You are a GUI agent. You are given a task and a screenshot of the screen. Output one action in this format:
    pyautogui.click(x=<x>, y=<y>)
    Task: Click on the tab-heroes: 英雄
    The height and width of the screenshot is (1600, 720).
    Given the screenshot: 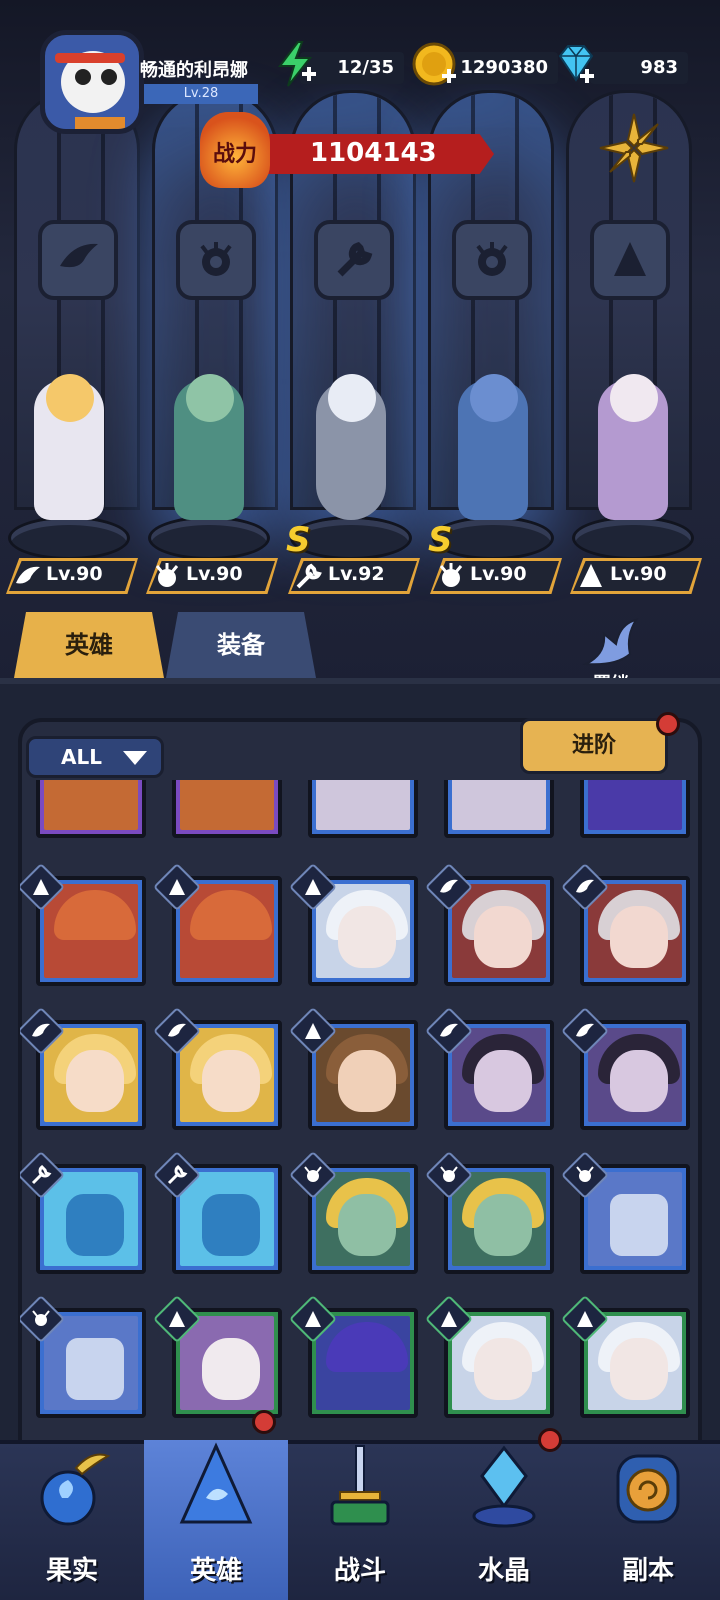 What is the action you would take?
    pyautogui.click(x=89, y=645)
    